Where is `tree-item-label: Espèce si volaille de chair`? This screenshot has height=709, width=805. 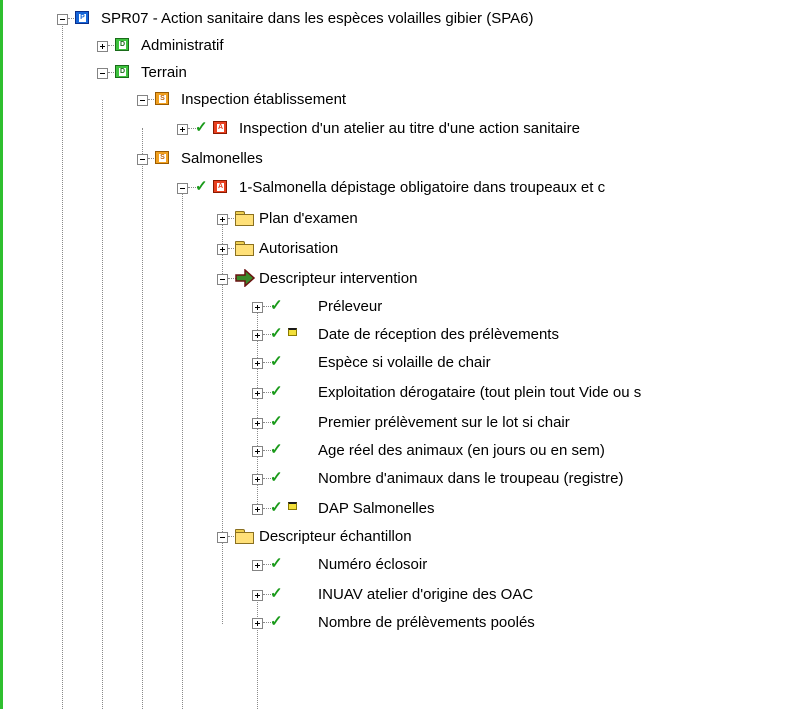
tree-item-label: Espèce si volaille de chair is located at coordinates (404, 362).